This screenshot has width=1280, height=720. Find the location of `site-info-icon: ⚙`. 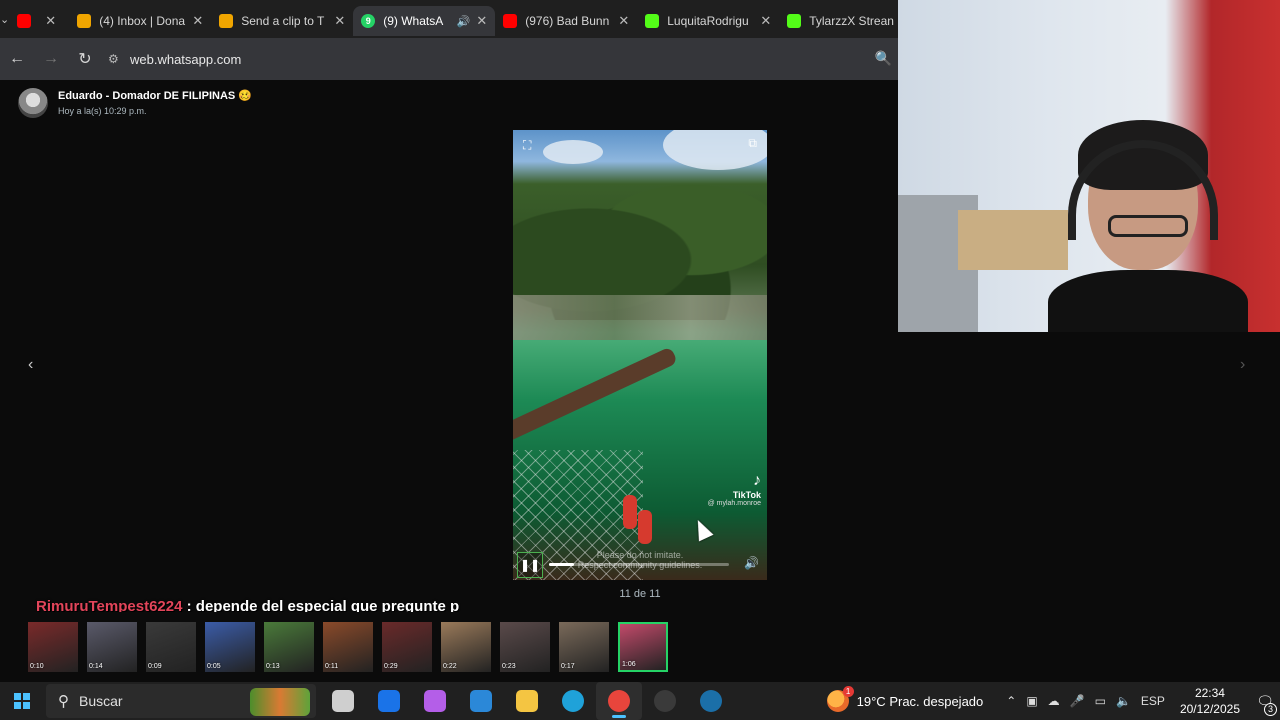

site-info-icon: ⚙ is located at coordinates (119, 59).